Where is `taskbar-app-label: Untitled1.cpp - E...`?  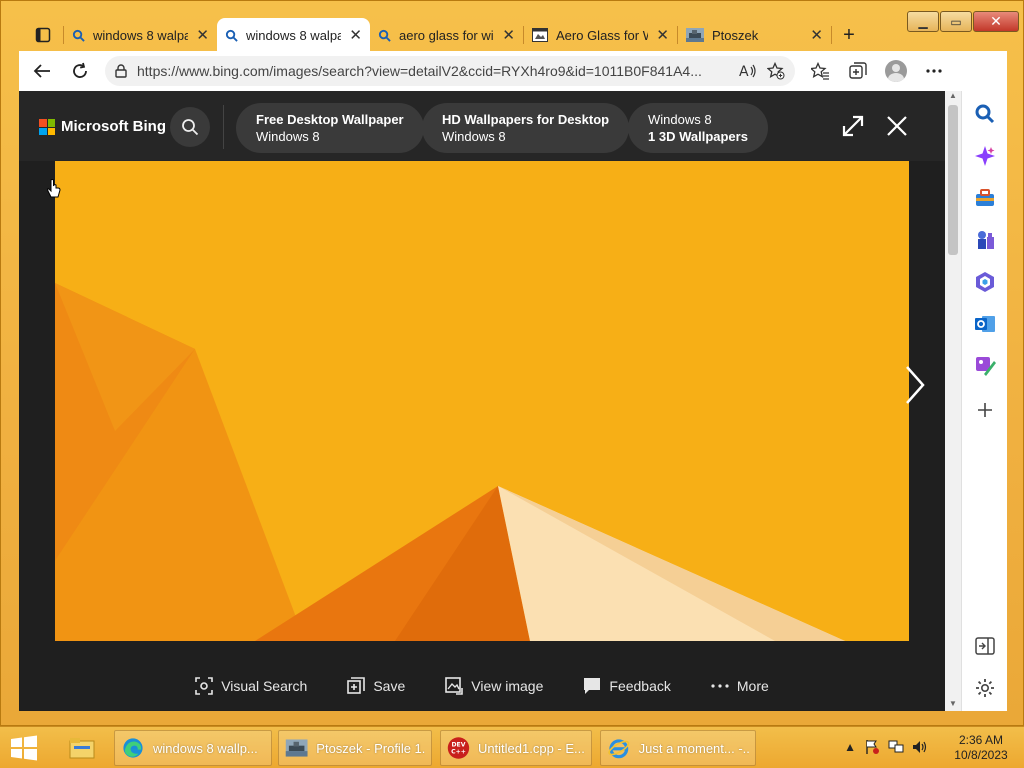 taskbar-app-label: Untitled1.cpp - E... is located at coordinates (531, 748).